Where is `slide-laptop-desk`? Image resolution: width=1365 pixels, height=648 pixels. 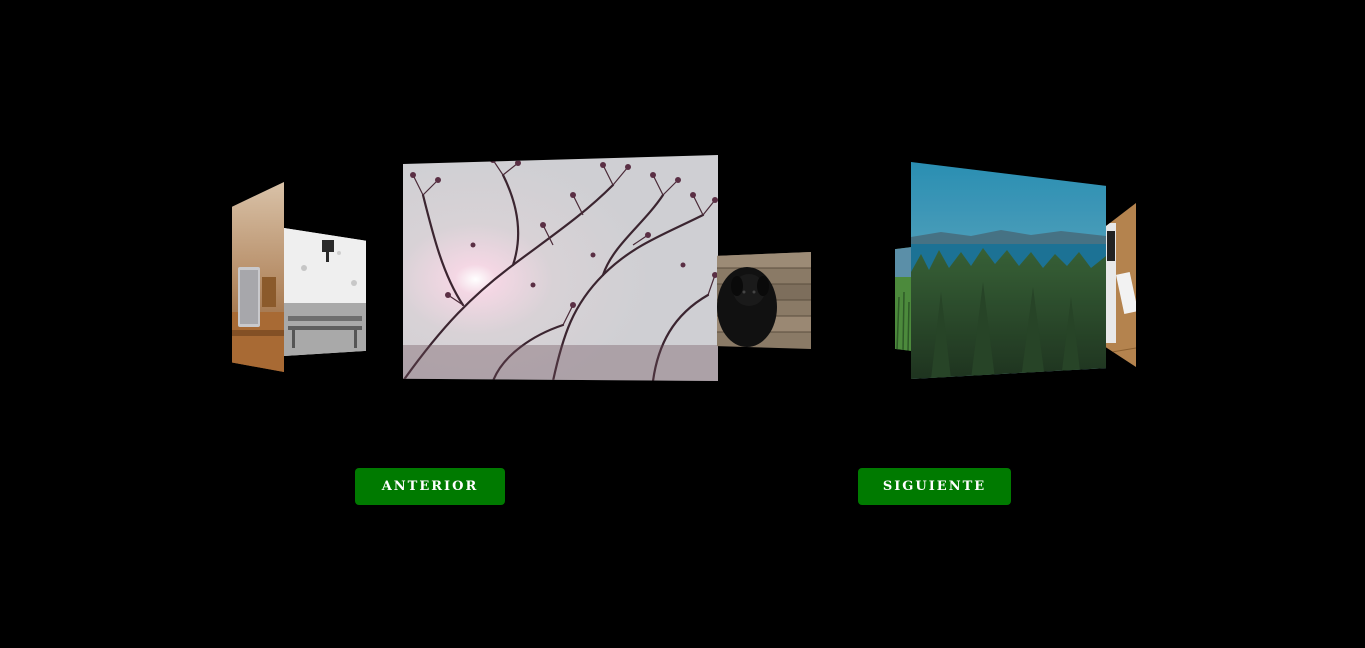
slide-laptop-desk is located at coordinates (258, 277).